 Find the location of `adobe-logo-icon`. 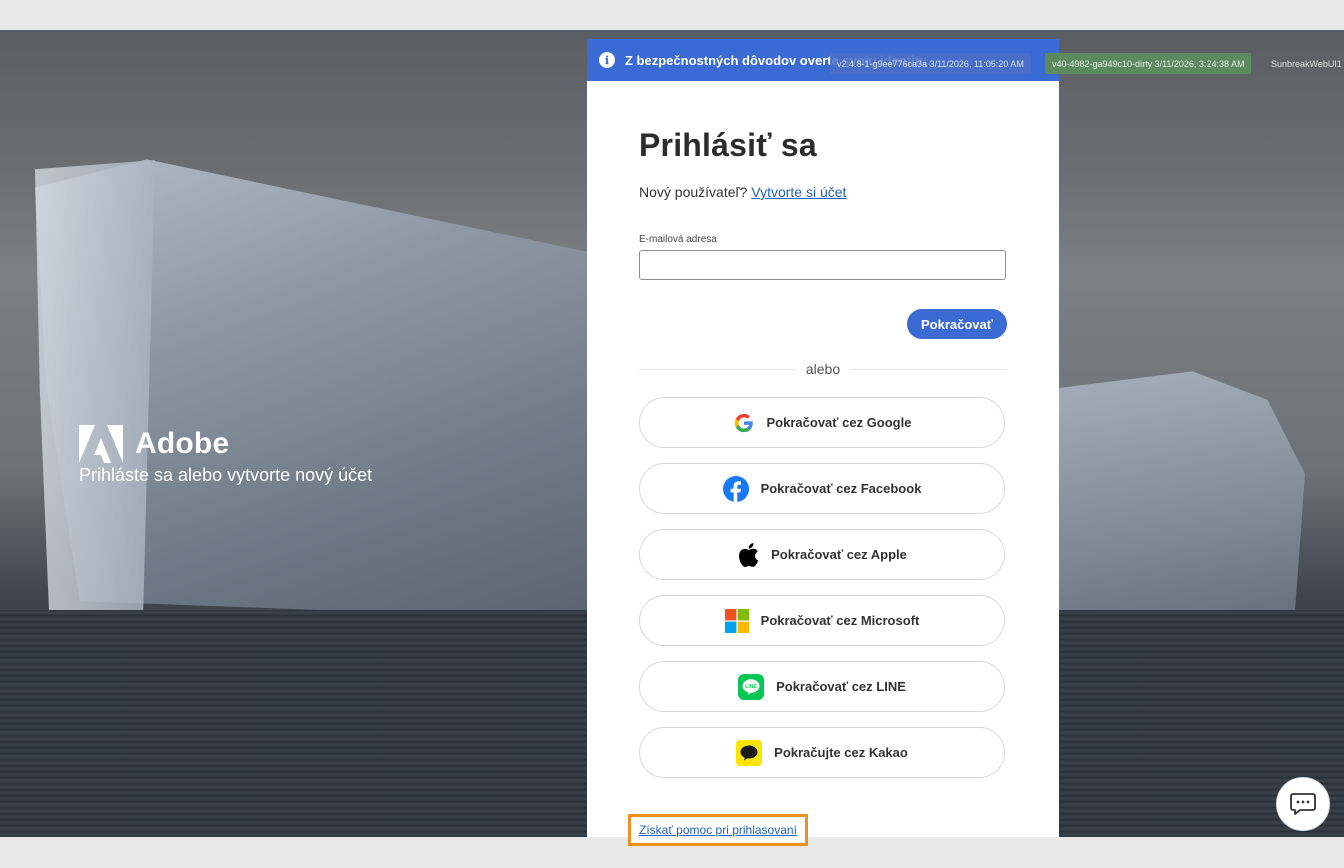

adobe-logo-icon is located at coordinates (101, 444).